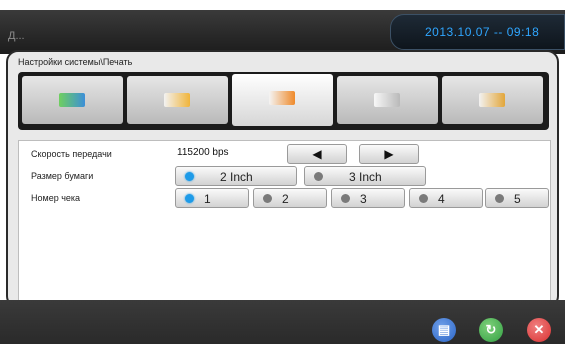 The image size is (565, 344). I want to click on arrow-left-icon: ◀, so click(317, 154).